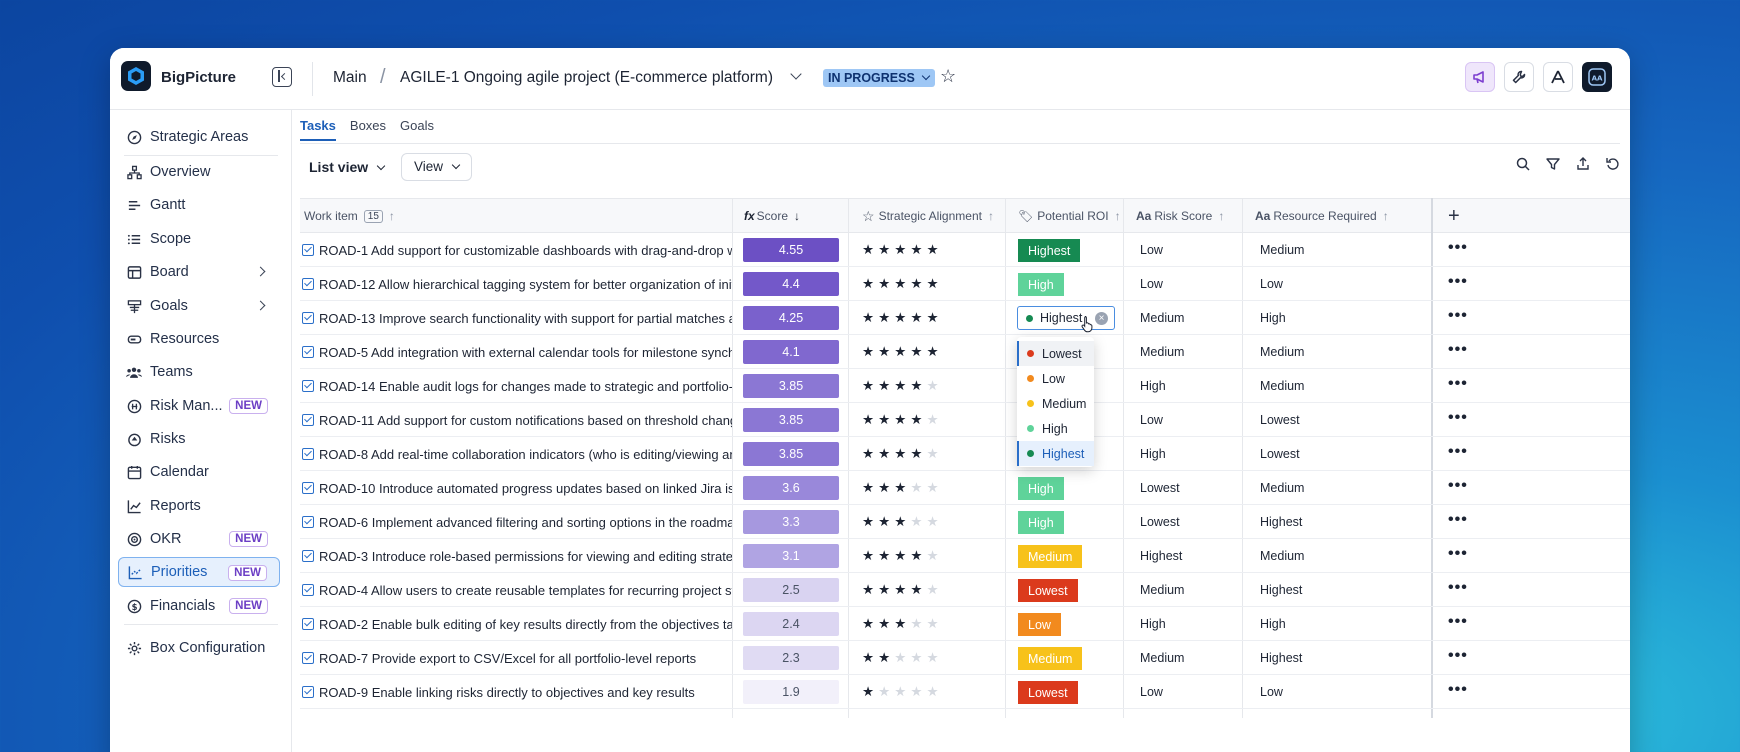 This screenshot has height=752, width=1740. Describe the element at coordinates (282, 77) in the screenshot. I see `collapse-sidebar-icon` at that location.